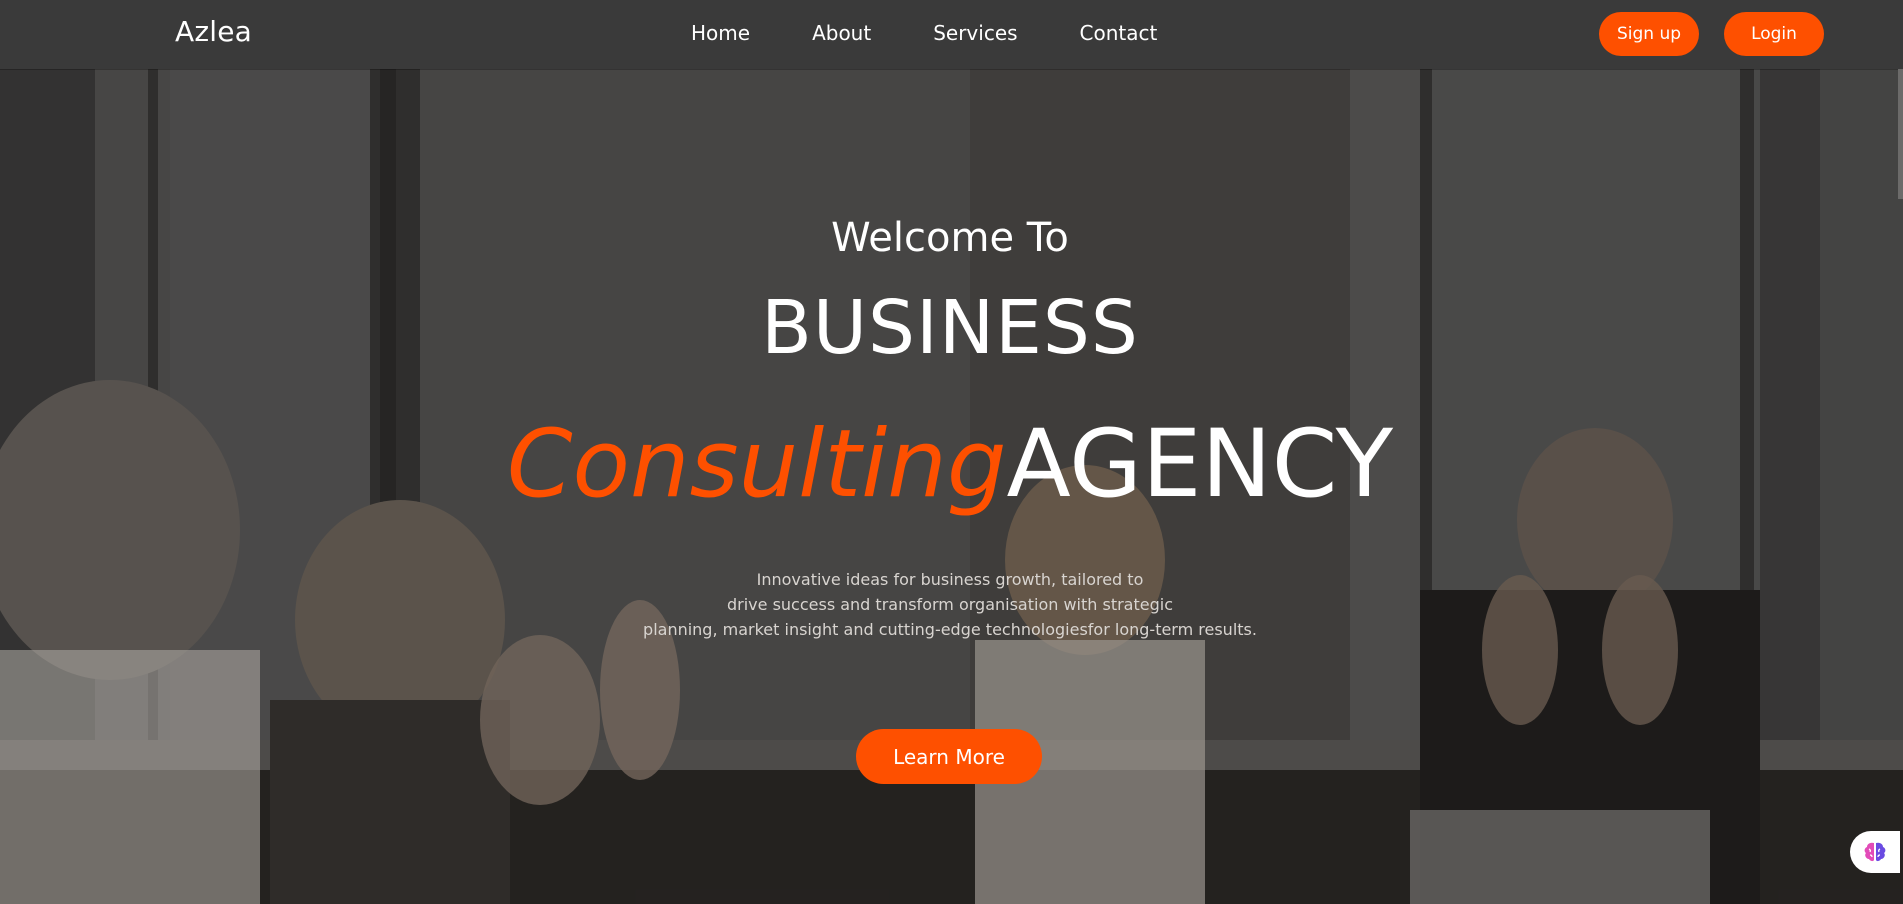 The width and height of the screenshot is (1903, 904). Describe the element at coordinates (1200, 464) in the screenshot. I see `hero-headline-rest: AGENCY` at that location.